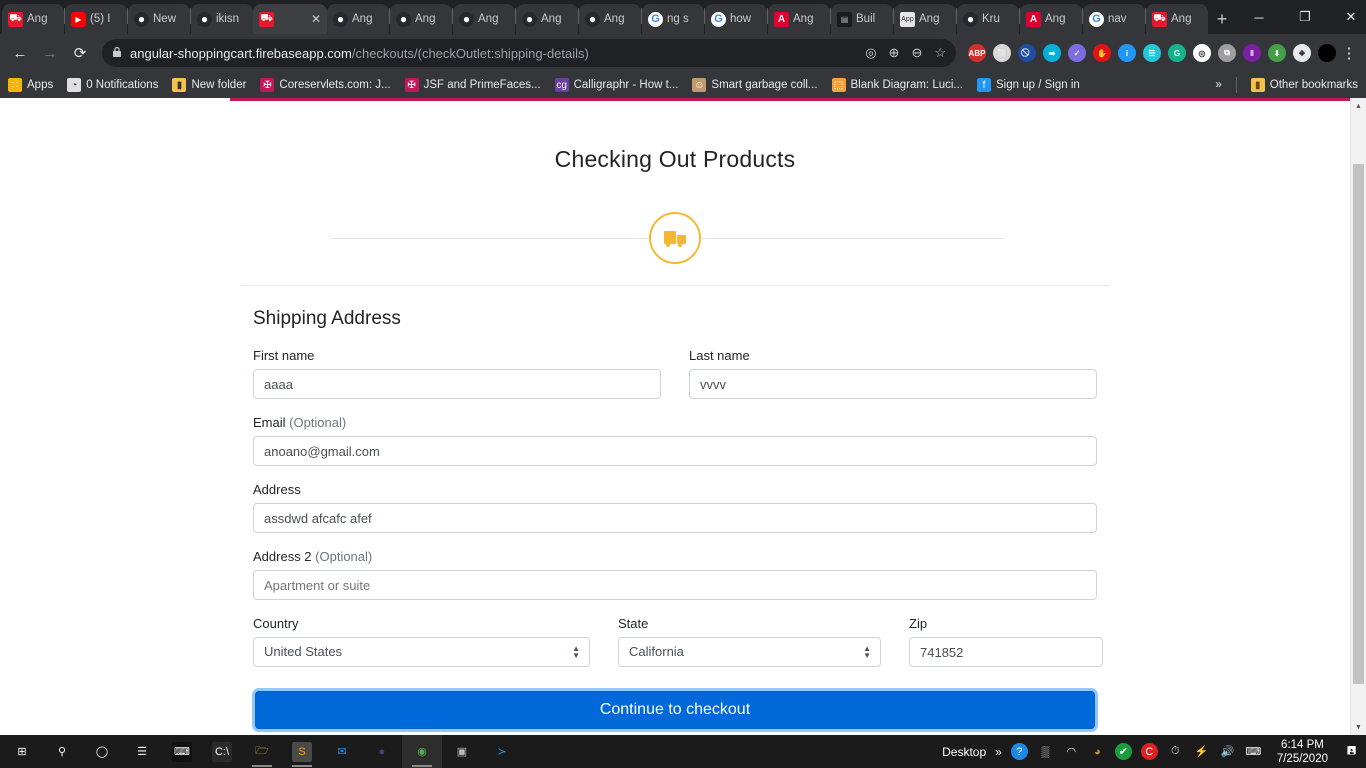 The width and height of the screenshot is (1366, 768). What do you see at coordinates (736, 19) in the screenshot?
I see `browser-tab: Ghow` at bounding box center [736, 19].